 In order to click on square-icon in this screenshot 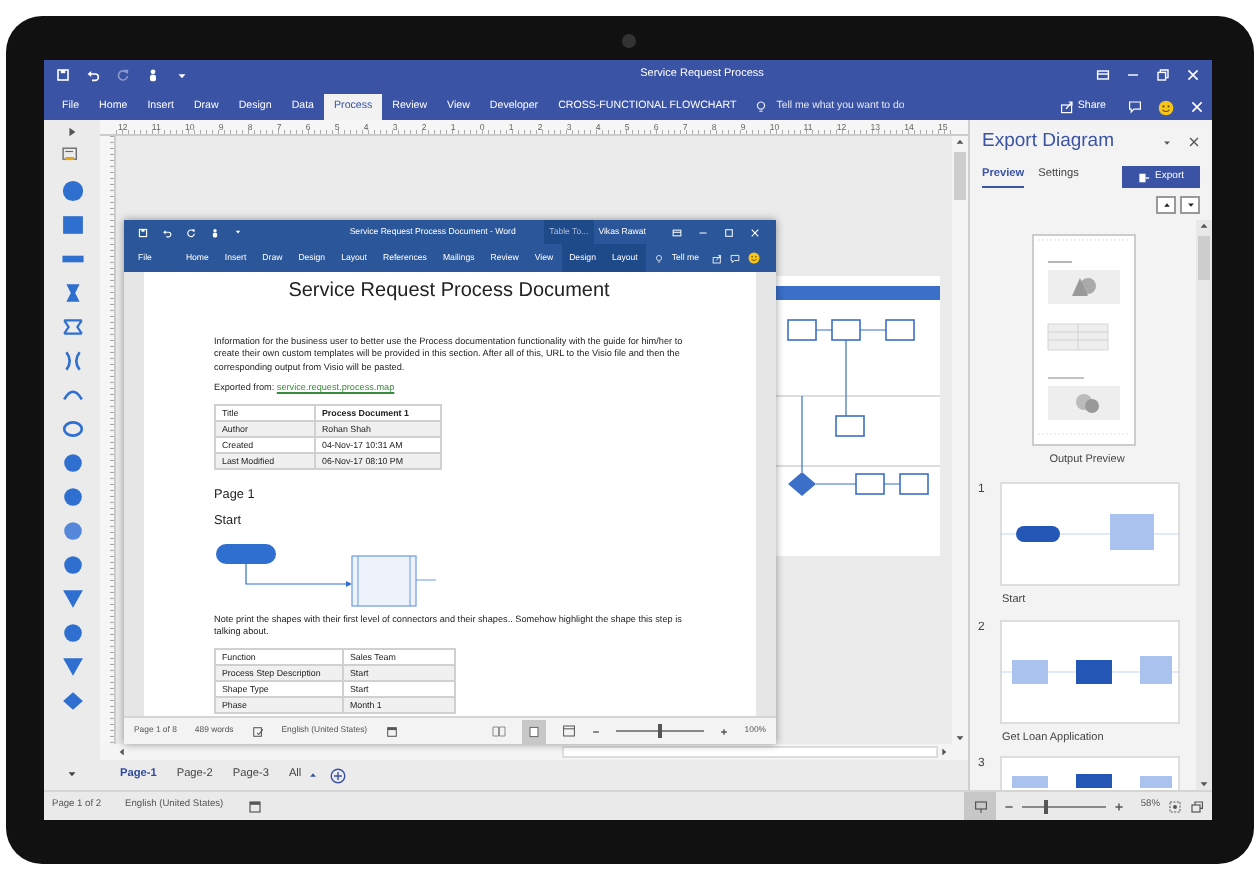, I will do `click(72, 225)`.